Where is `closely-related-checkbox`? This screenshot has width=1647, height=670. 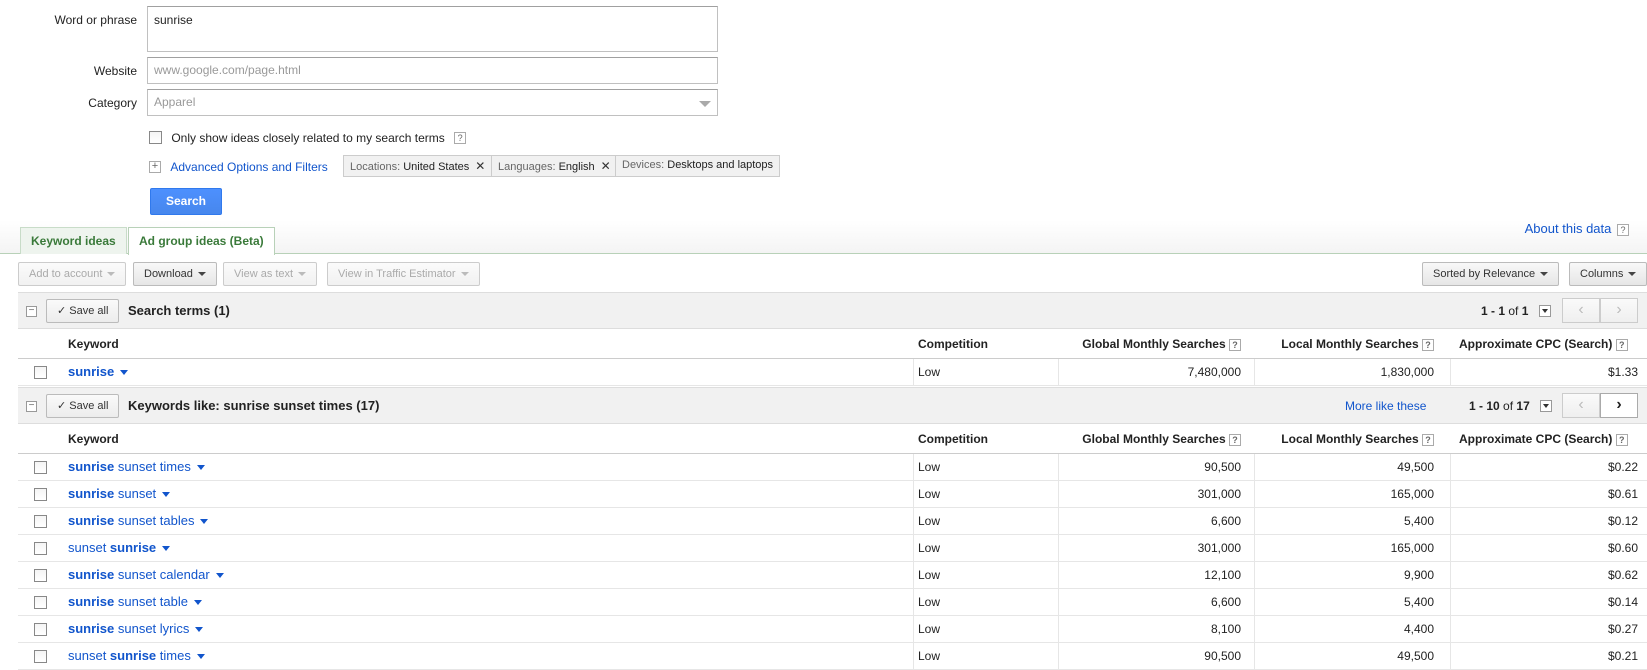
closely-related-checkbox is located at coordinates (155, 138).